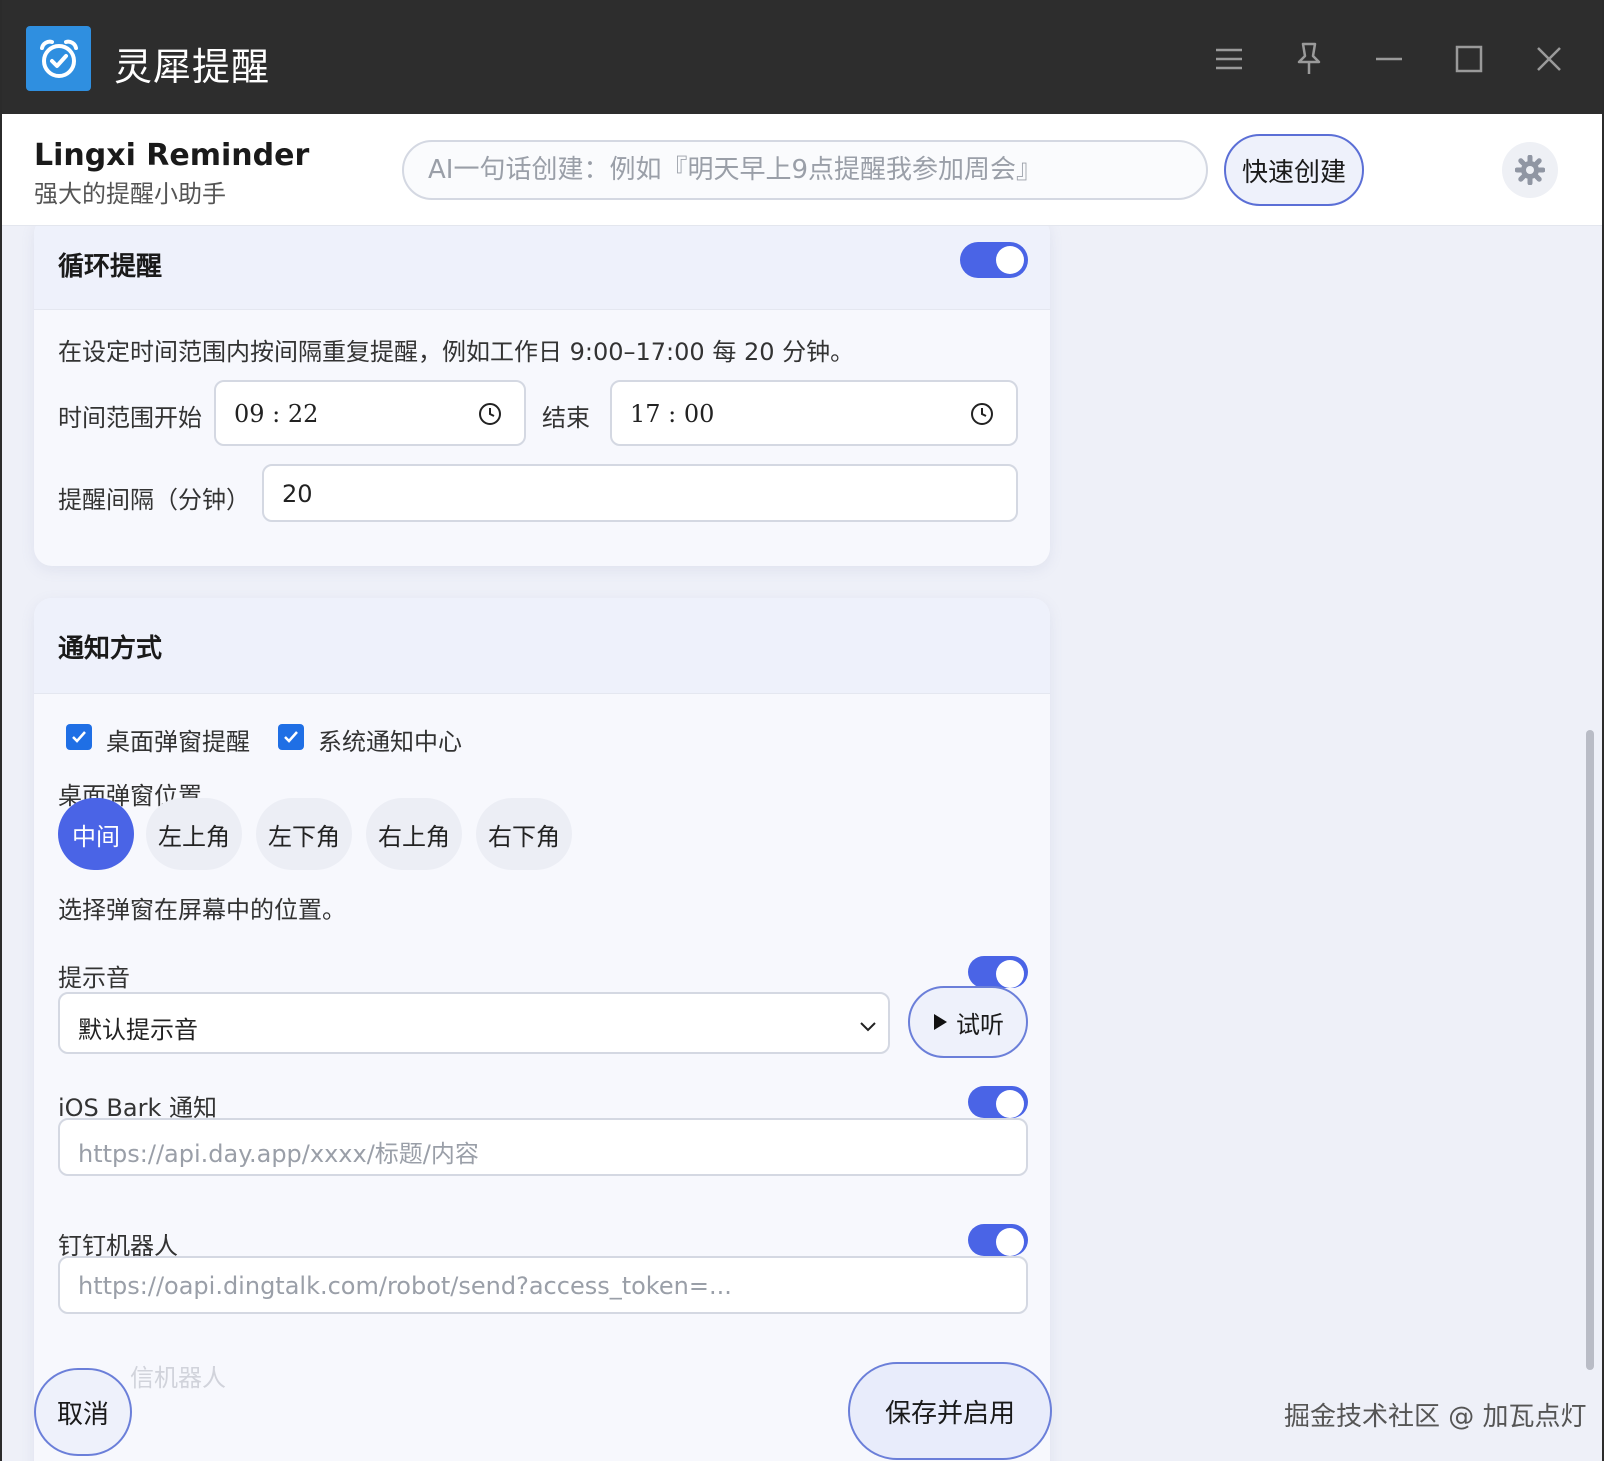 The width and height of the screenshot is (1604, 1461). I want to click on position-top-left: 左上角, so click(194, 834).